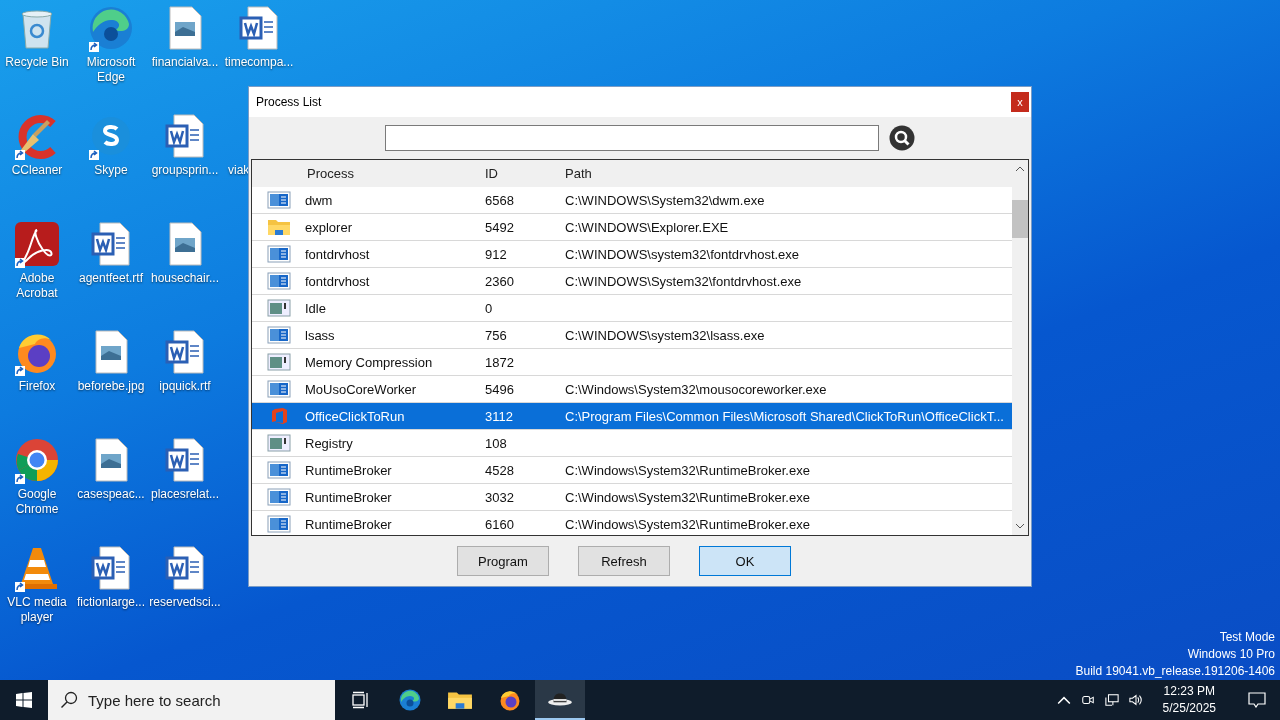 The height and width of the screenshot is (720, 1280). Describe the element at coordinates (289, 102) in the screenshot. I see `window-title: Process List` at that location.